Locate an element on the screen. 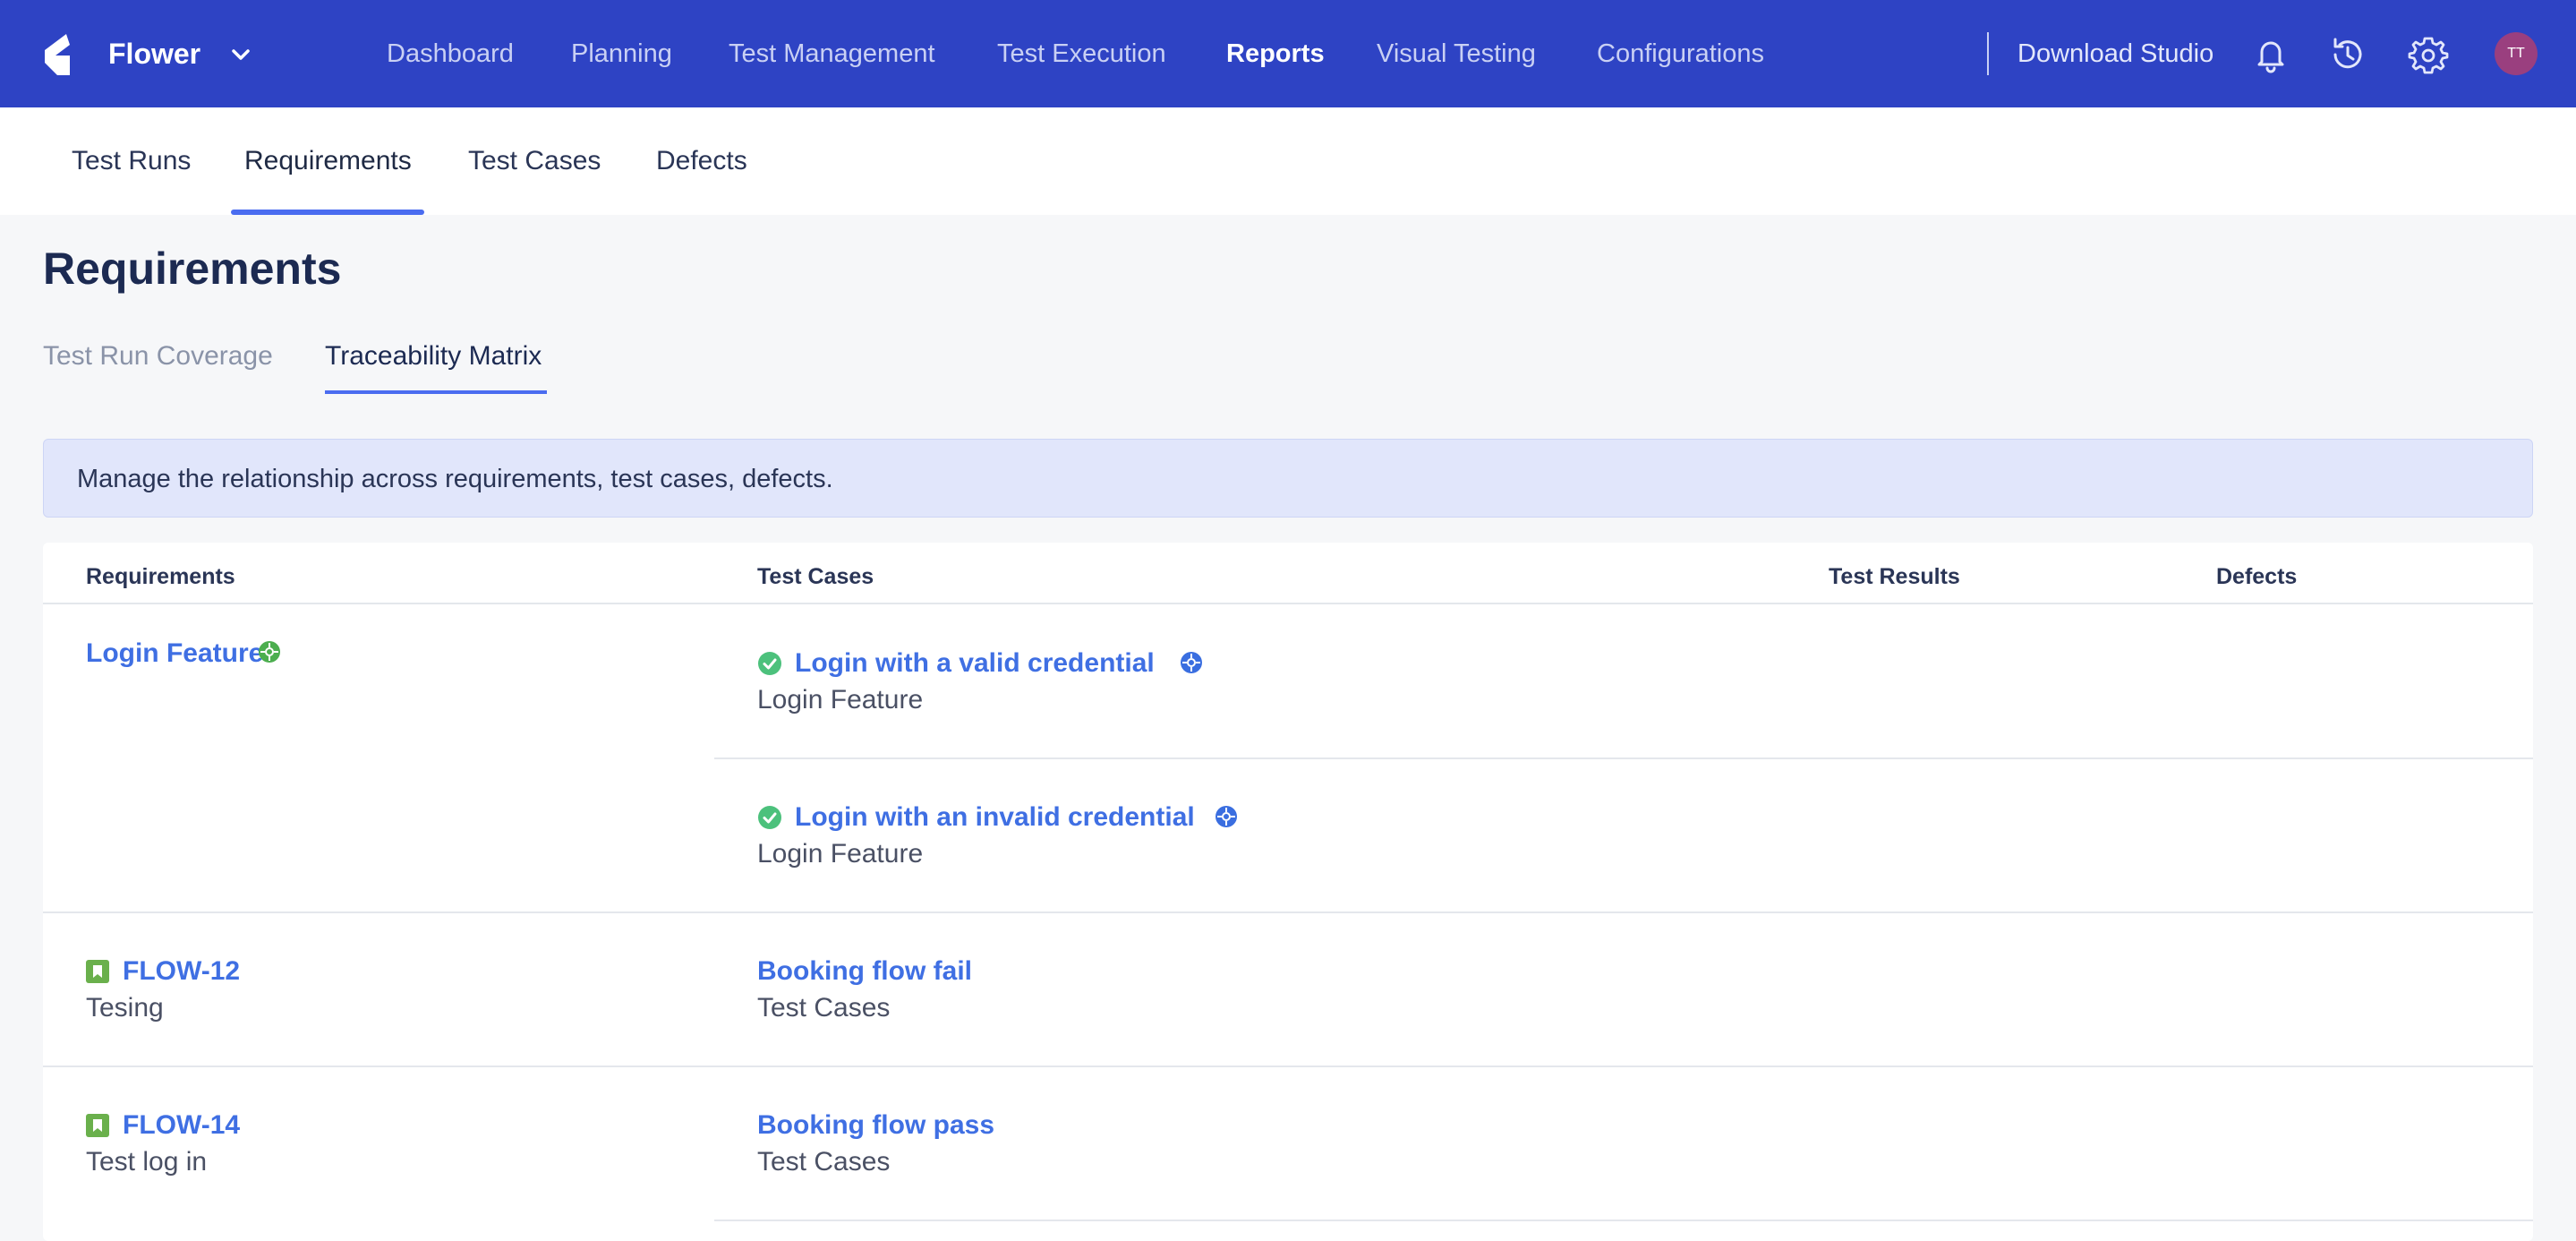 The height and width of the screenshot is (1241, 2576). subnav-requirements: Requirements is located at coordinates (328, 161).